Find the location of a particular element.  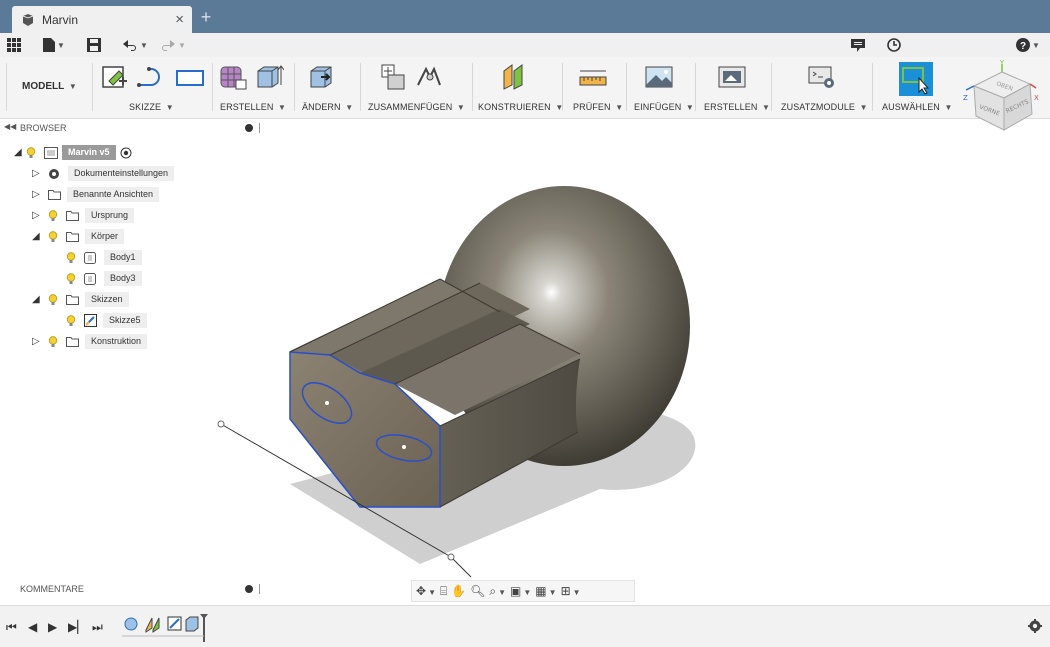

joint-icon is located at coordinates (429, 77).